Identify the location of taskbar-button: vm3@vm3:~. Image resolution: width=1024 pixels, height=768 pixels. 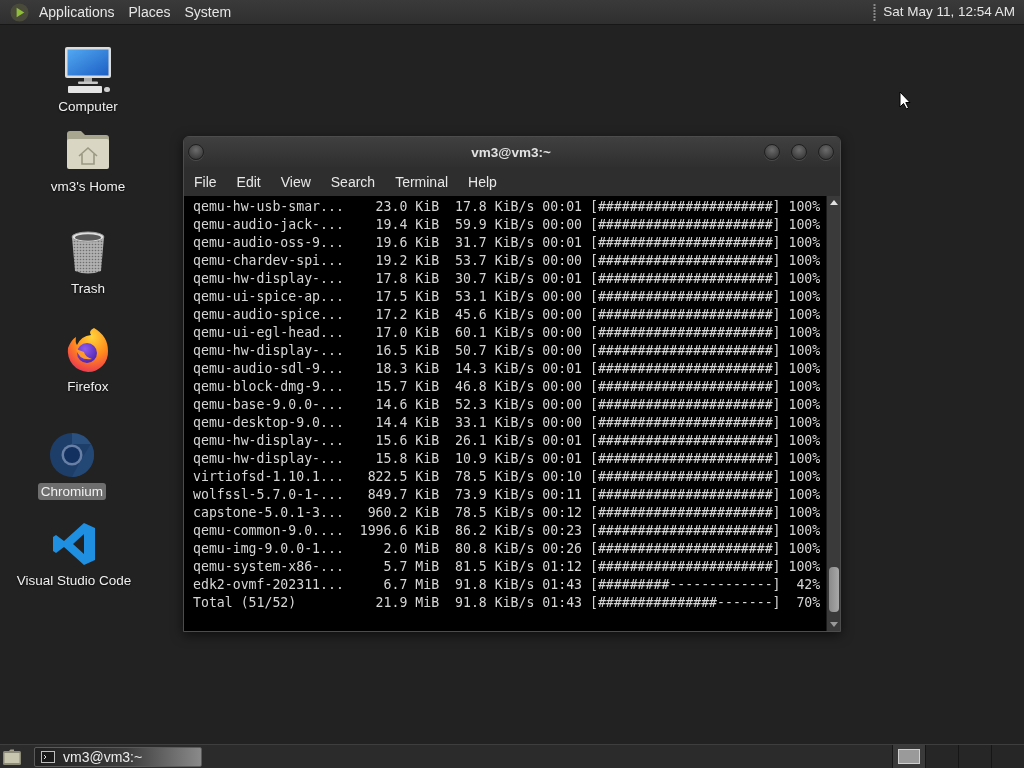
(118, 756).